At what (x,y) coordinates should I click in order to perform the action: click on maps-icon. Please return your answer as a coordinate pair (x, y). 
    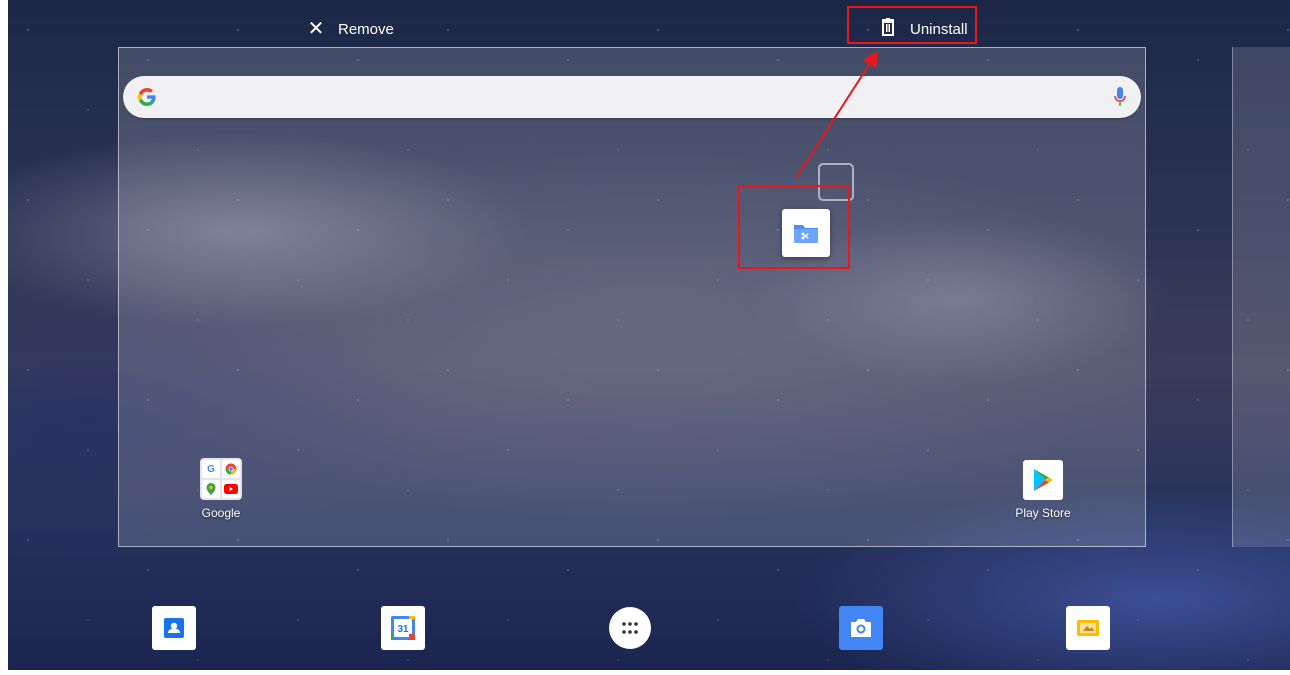
    Looking at the image, I should click on (211, 489).